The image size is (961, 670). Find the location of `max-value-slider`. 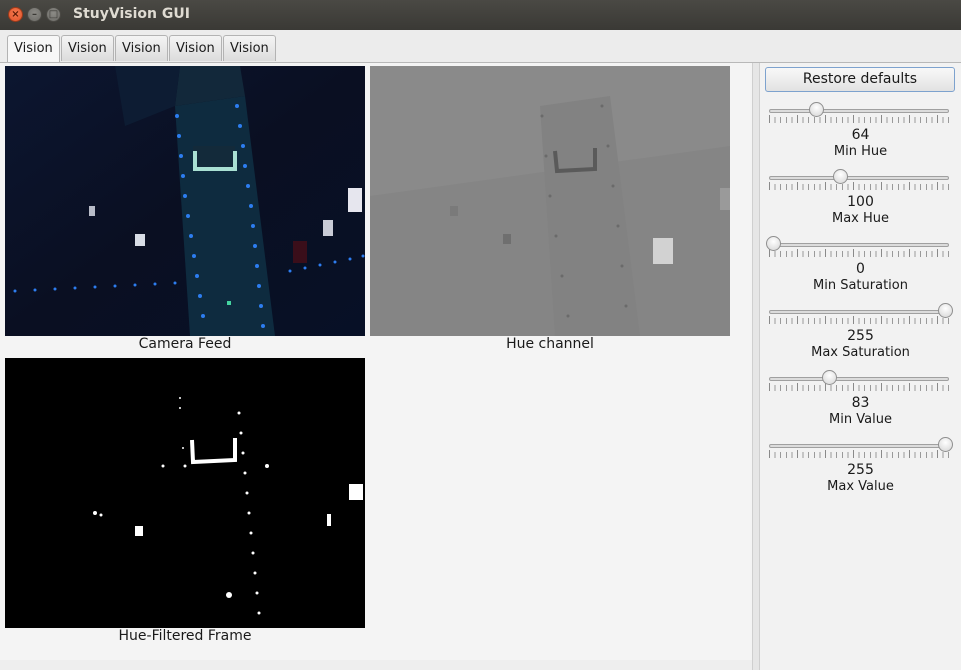

max-value-slider is located at coordinates (861, 450).